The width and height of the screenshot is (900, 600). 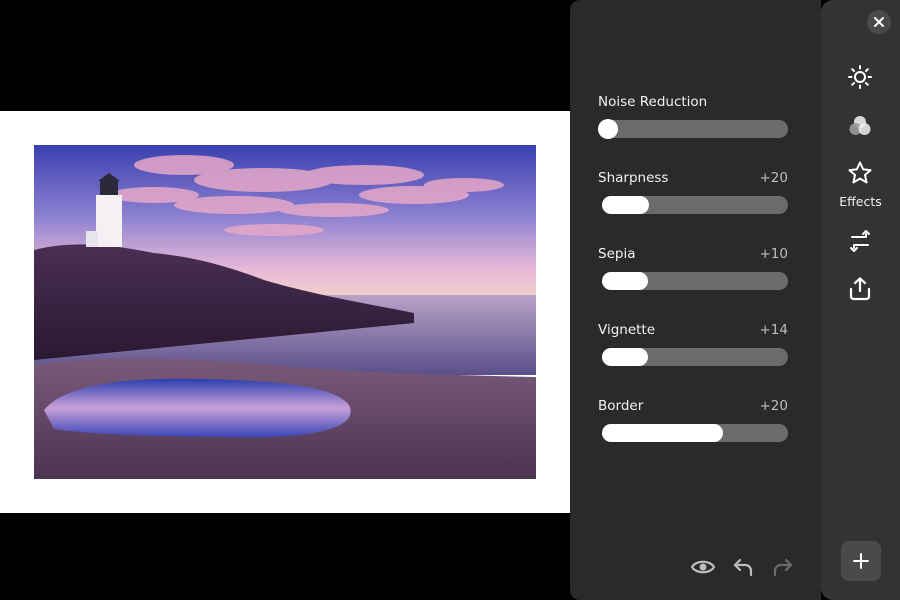 I want to click on control-label: Vignette, so click(x=627, y=330).